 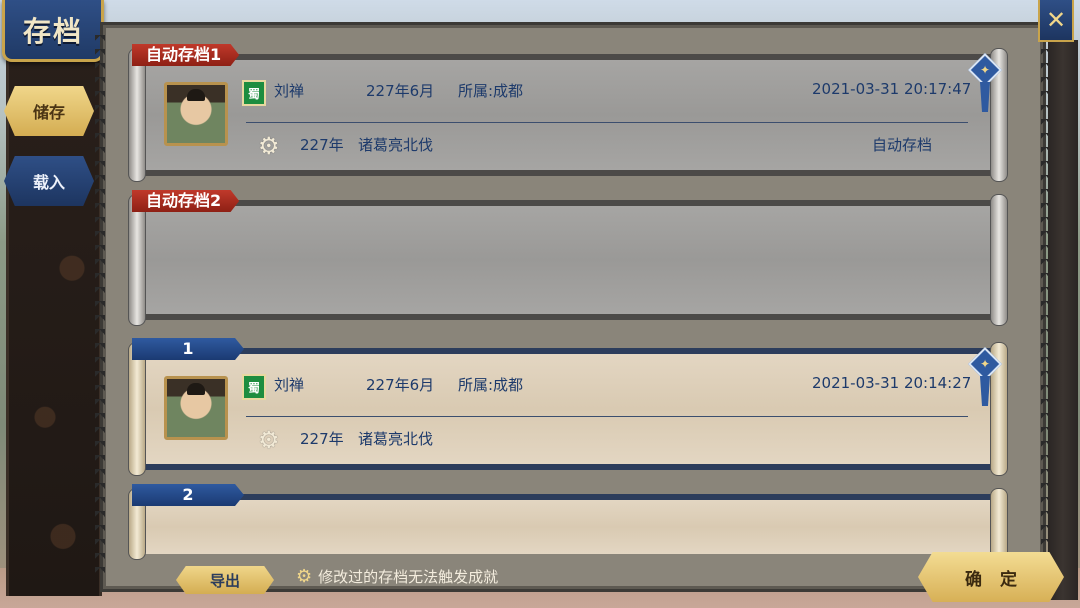 I want to click on export-button: 导出, so click(x=225, y=580).